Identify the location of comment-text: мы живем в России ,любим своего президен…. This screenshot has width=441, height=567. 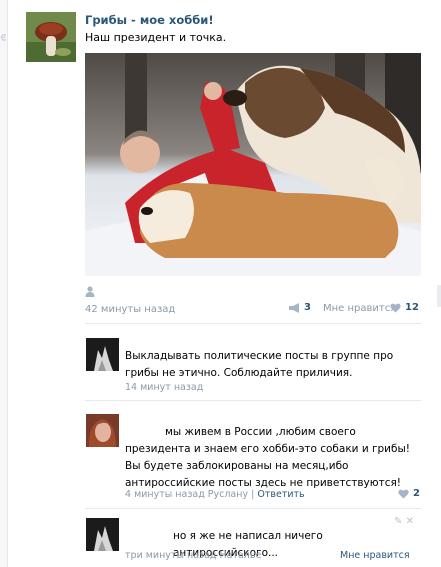
(267, 457).